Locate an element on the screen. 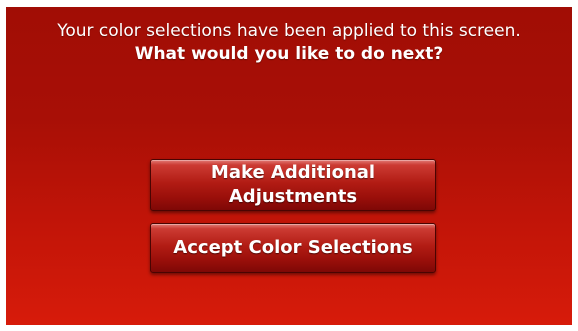 The width and height of the screenshot is (578, 331). accept-color-selections-button: Accept Color Selections is located at coordinates (293, 248).